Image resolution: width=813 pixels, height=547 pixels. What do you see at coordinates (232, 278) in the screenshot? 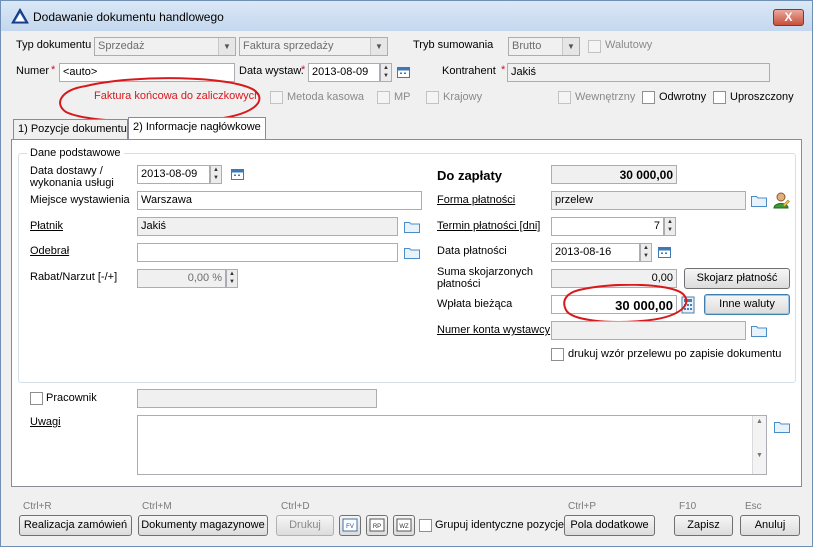
I see `rabat-narzut-spinner: ▲ ▼` at bounding box center [232, 278].